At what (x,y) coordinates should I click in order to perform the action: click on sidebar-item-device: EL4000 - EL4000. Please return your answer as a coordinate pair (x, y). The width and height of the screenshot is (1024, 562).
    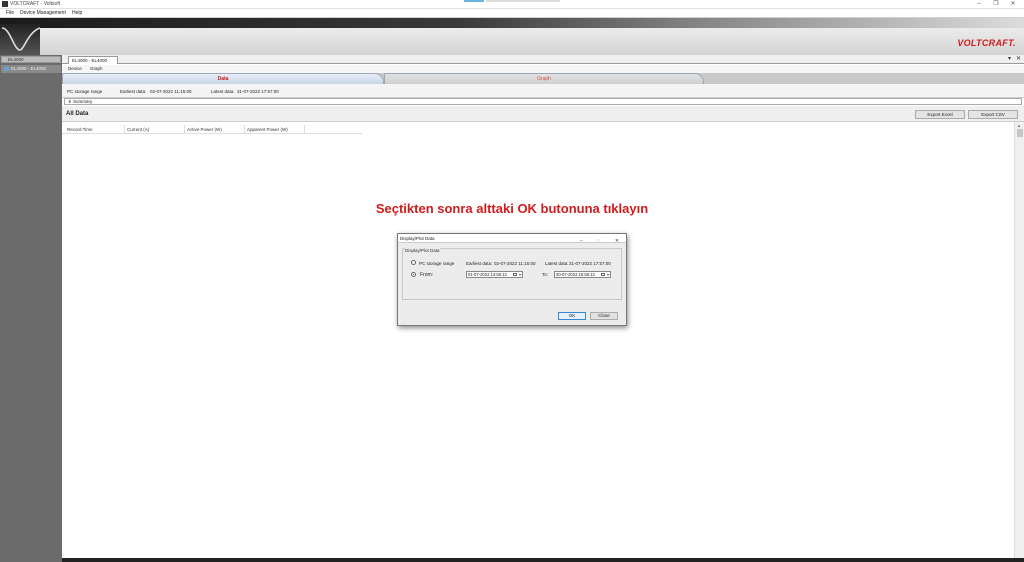
    Looking at the image, I should click on (31, 69).